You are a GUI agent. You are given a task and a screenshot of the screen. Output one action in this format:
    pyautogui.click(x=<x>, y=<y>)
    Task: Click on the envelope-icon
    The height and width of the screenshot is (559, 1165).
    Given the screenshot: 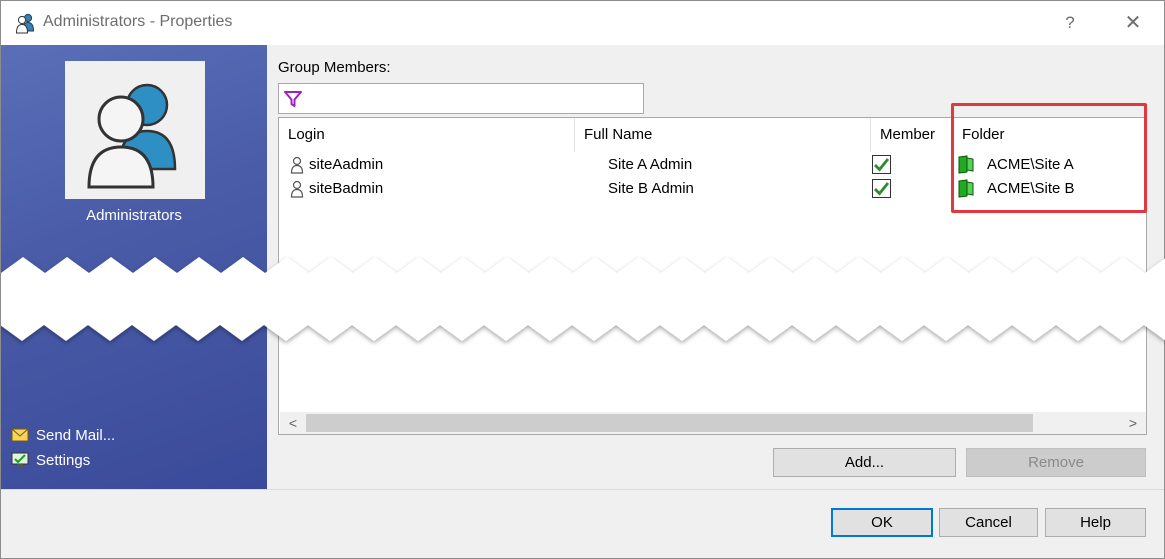 What is the action you would take?
    pyautogui.click(x=20, y=435)
    